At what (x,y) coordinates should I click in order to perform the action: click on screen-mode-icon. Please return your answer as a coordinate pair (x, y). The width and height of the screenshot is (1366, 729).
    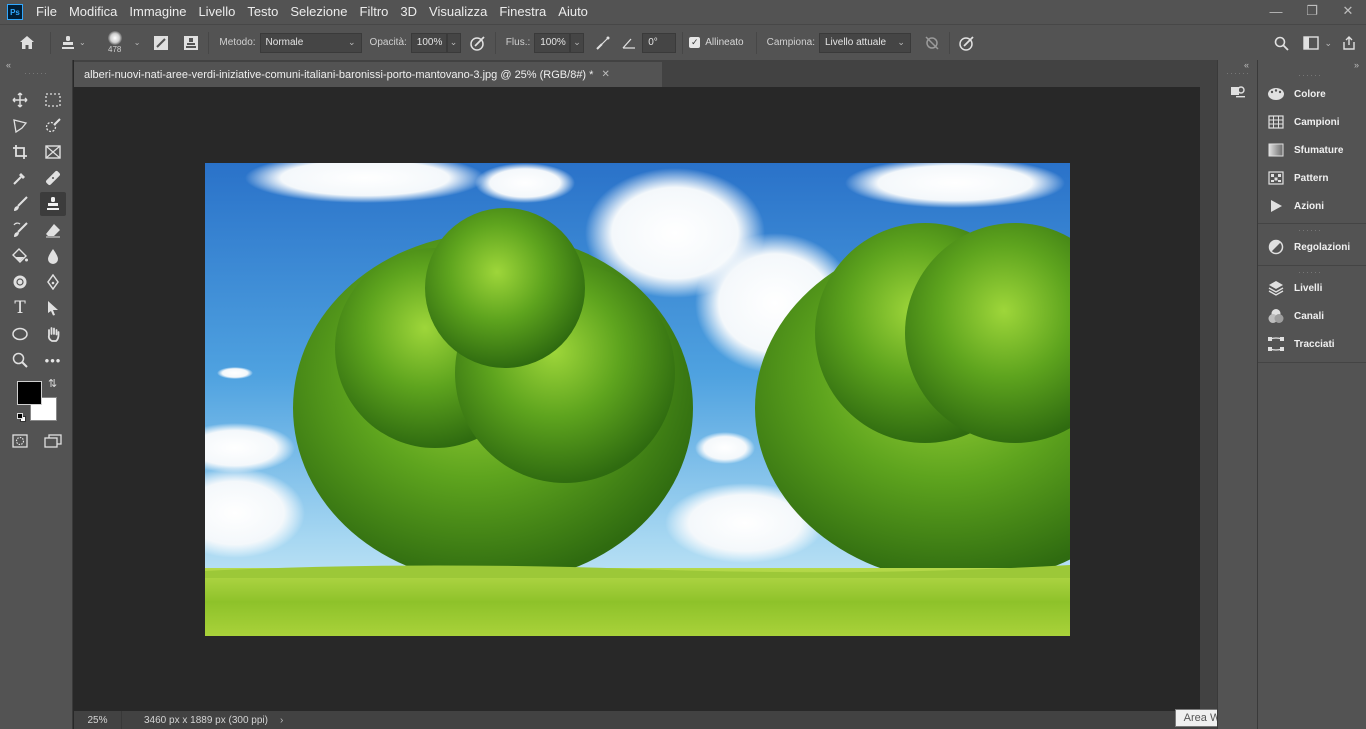
    Looking at the image, I should click on (53, 441).